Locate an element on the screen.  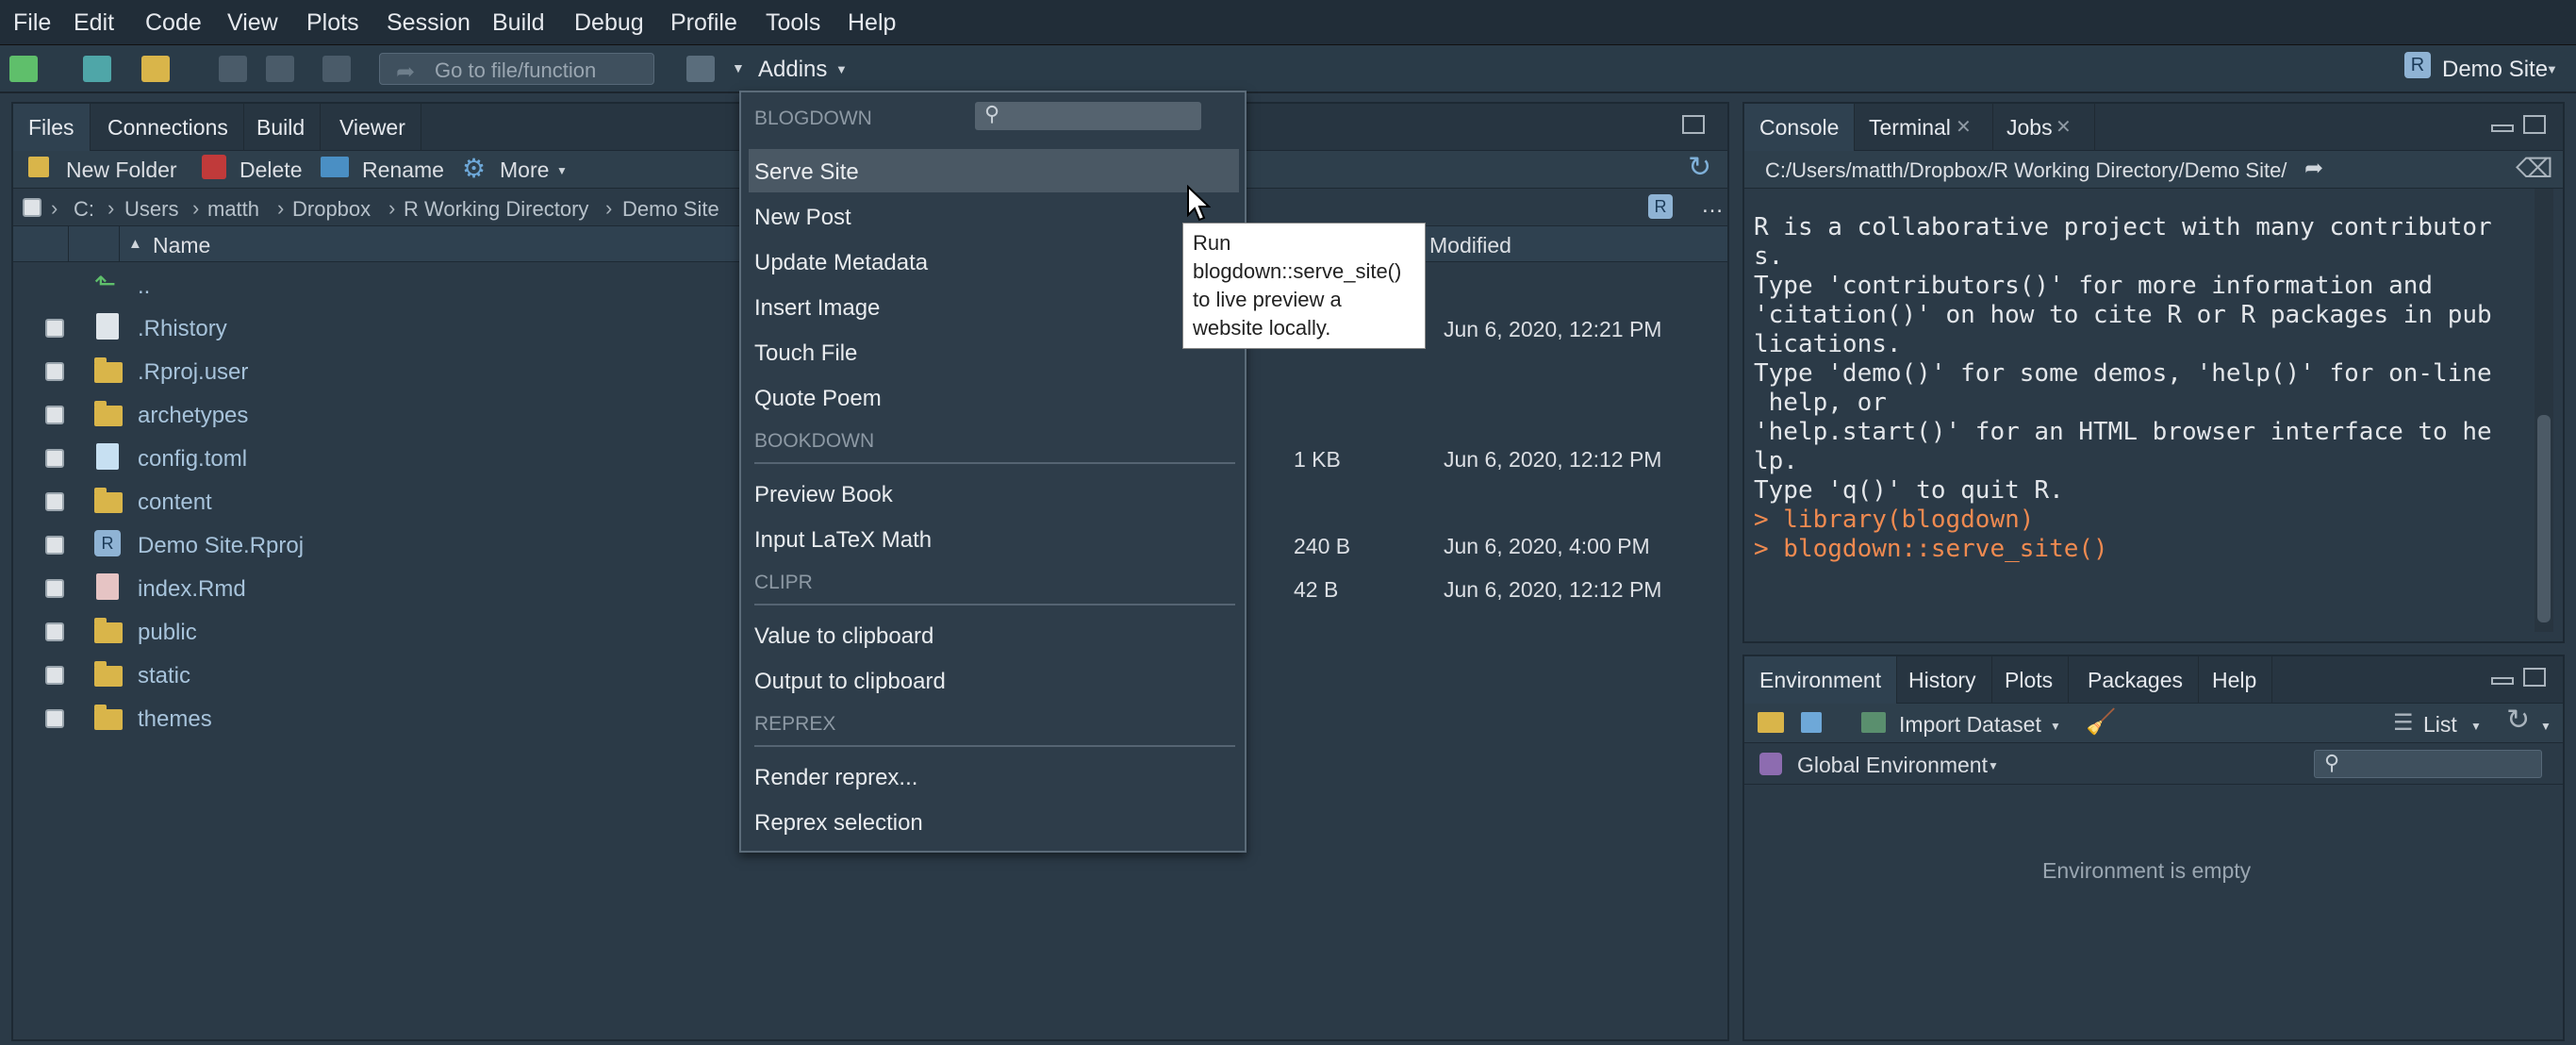
maximize-pane-icon is located at coordinates (2534, 125).